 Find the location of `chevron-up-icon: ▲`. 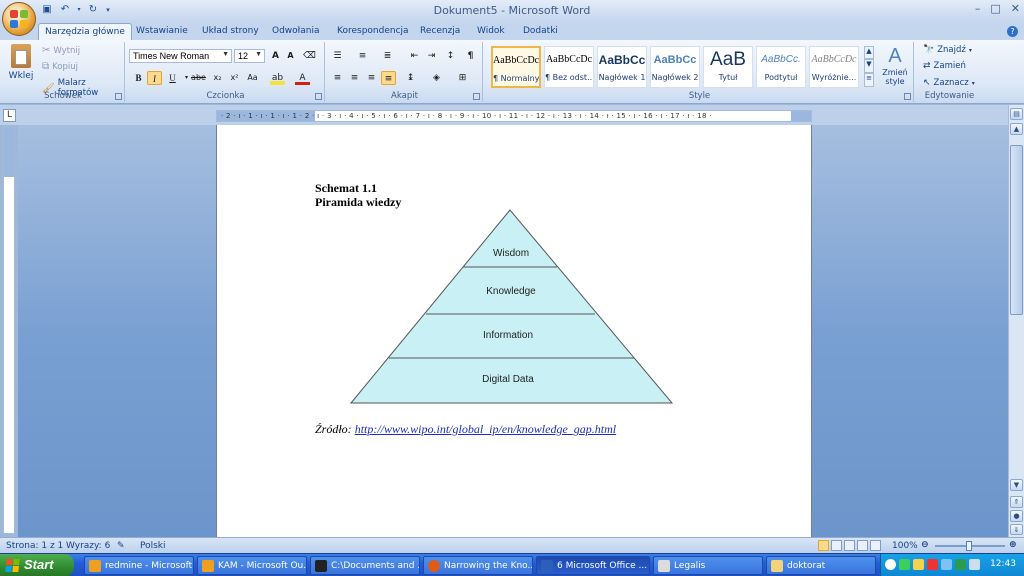

chevron-up-icon: ▲ is located at coordinates (869, 52).